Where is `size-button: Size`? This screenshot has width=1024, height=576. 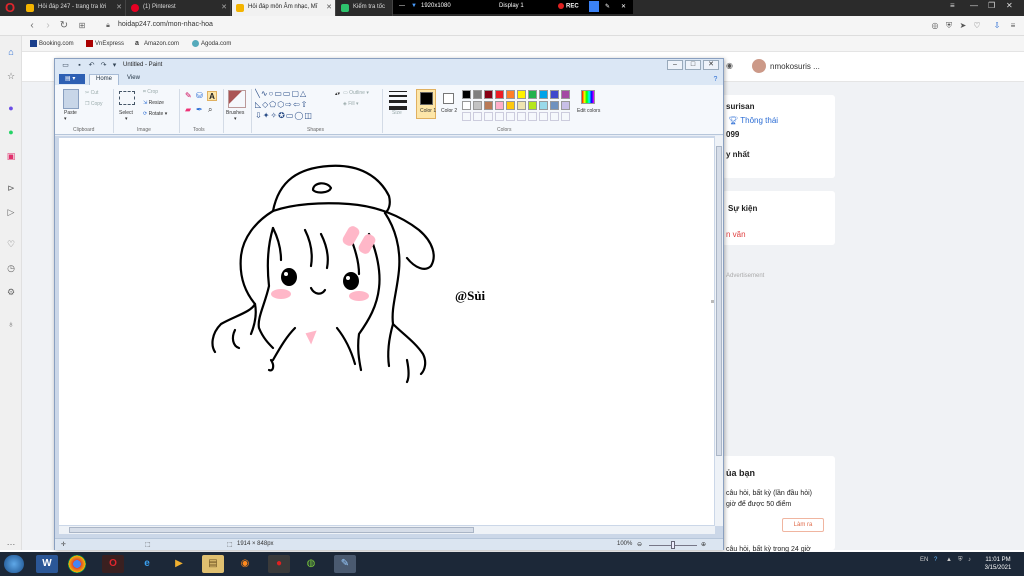 size-button: Size is located at coordinates (397, 113).